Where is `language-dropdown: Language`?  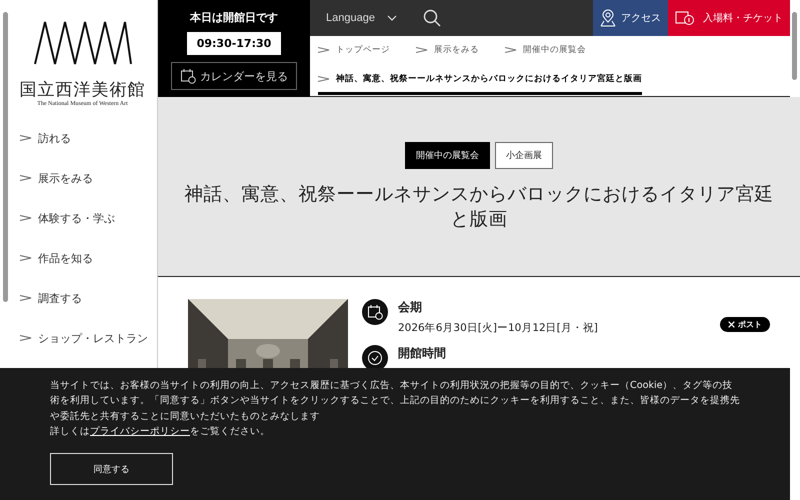 language-dropdown: Language is located at coordinates (361, 18).